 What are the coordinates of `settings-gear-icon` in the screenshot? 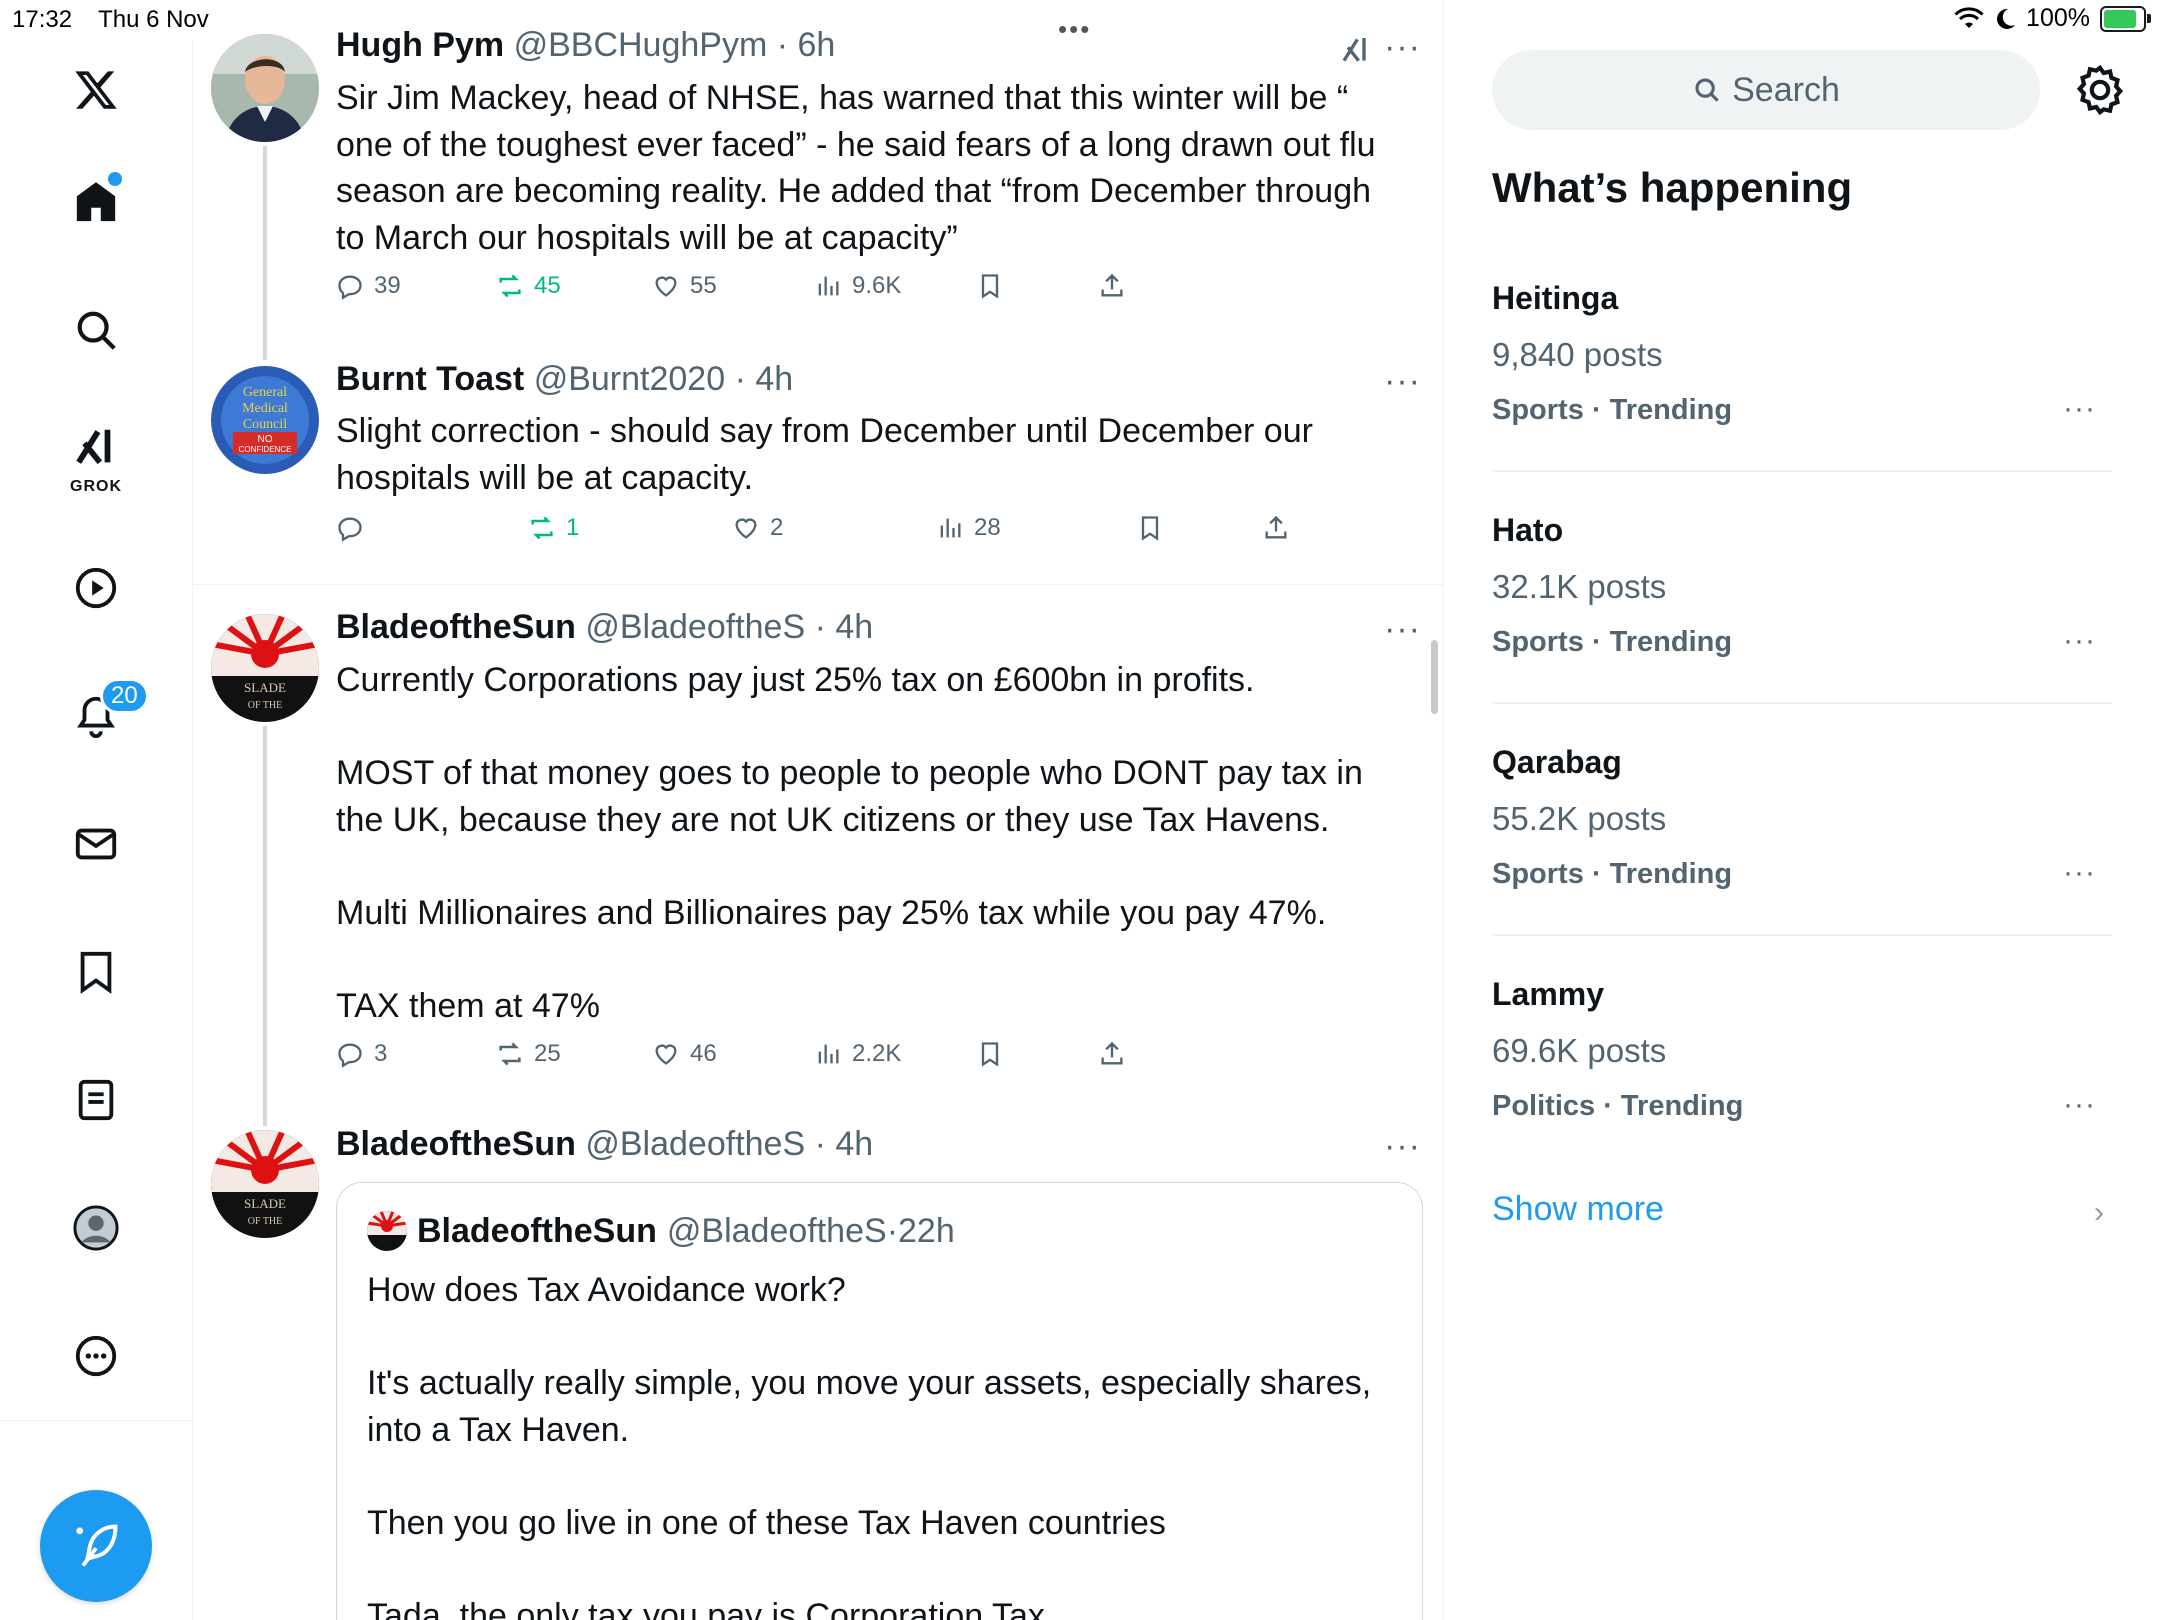 It's located at (2100, 90).